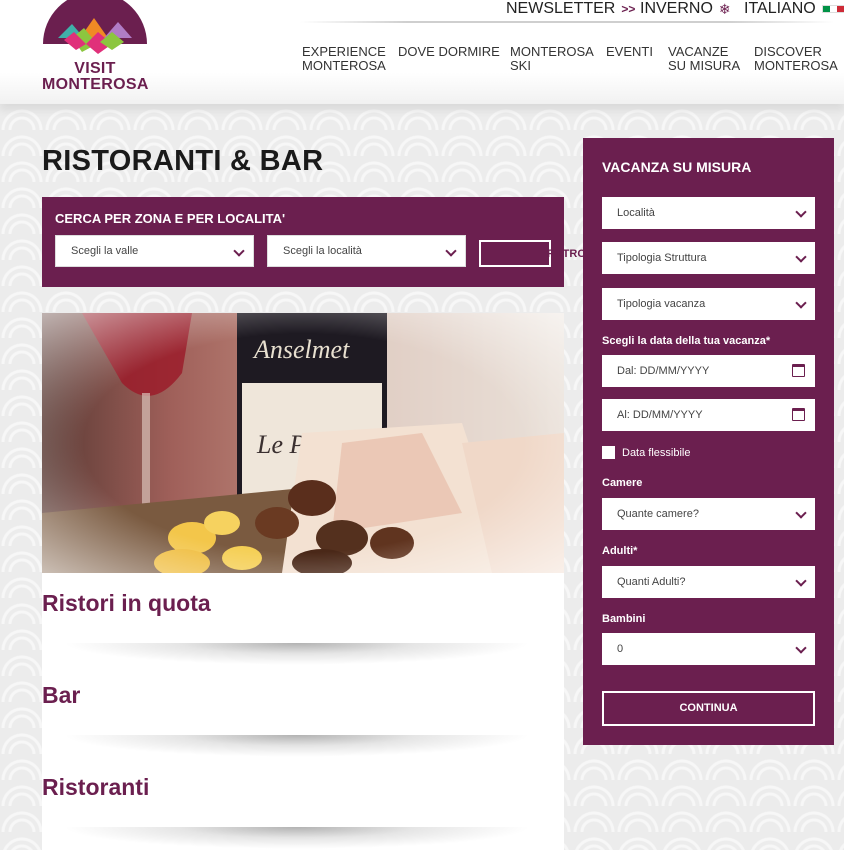 This screenshot has height=850, width=844. I want to click on date-from-field: Dal: DD/MM/YYYY, so click(708, 371).